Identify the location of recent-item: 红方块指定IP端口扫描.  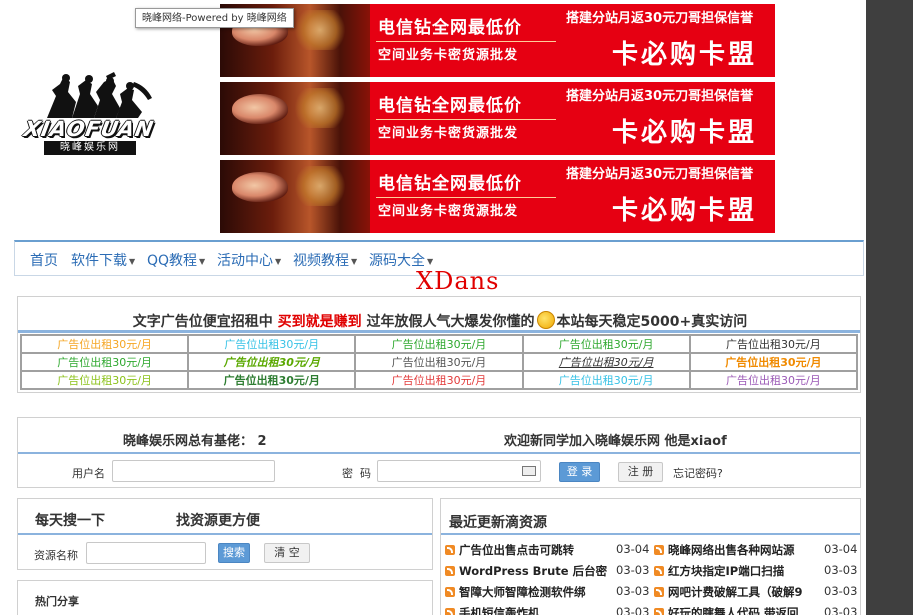
(735, 571).